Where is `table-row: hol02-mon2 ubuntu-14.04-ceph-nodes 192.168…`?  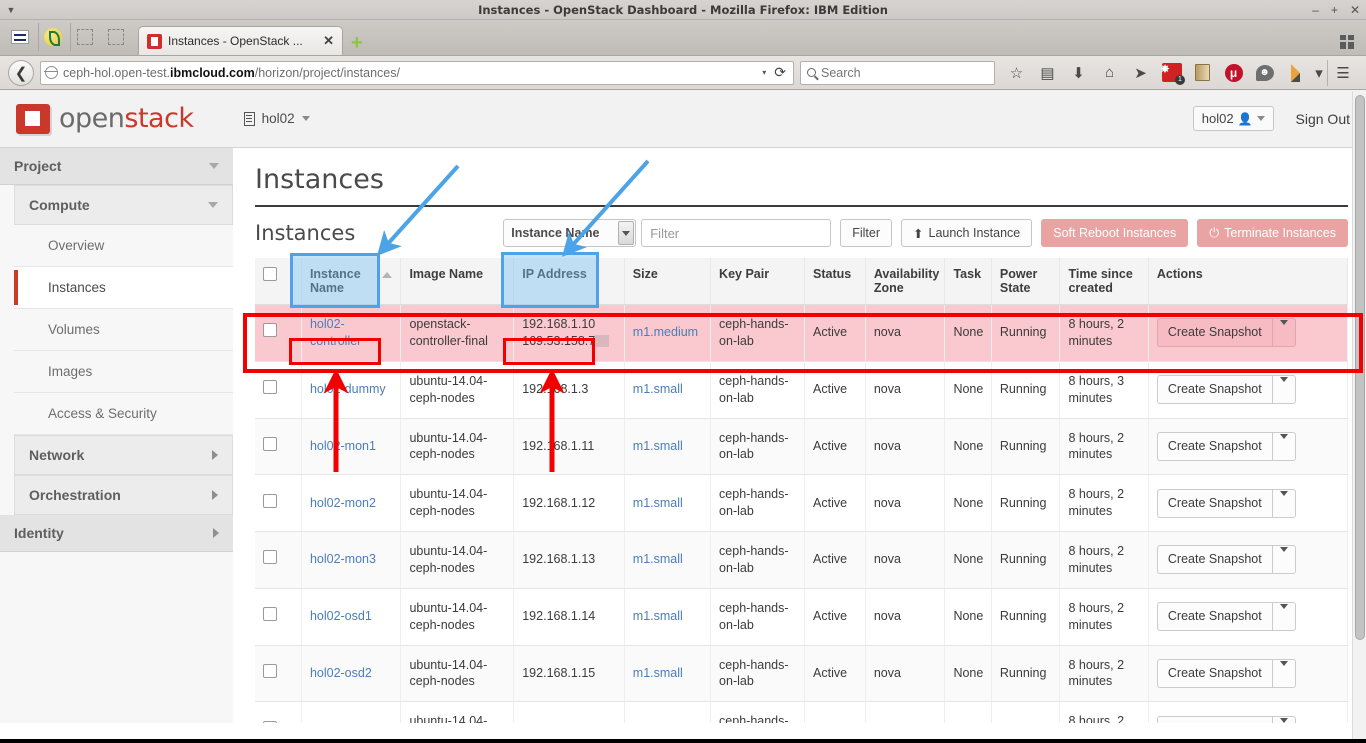
table-row: hol02-mon2 ubuntu-14.04-ceph-nodes 192.168… is located at coordinates (802, 503).